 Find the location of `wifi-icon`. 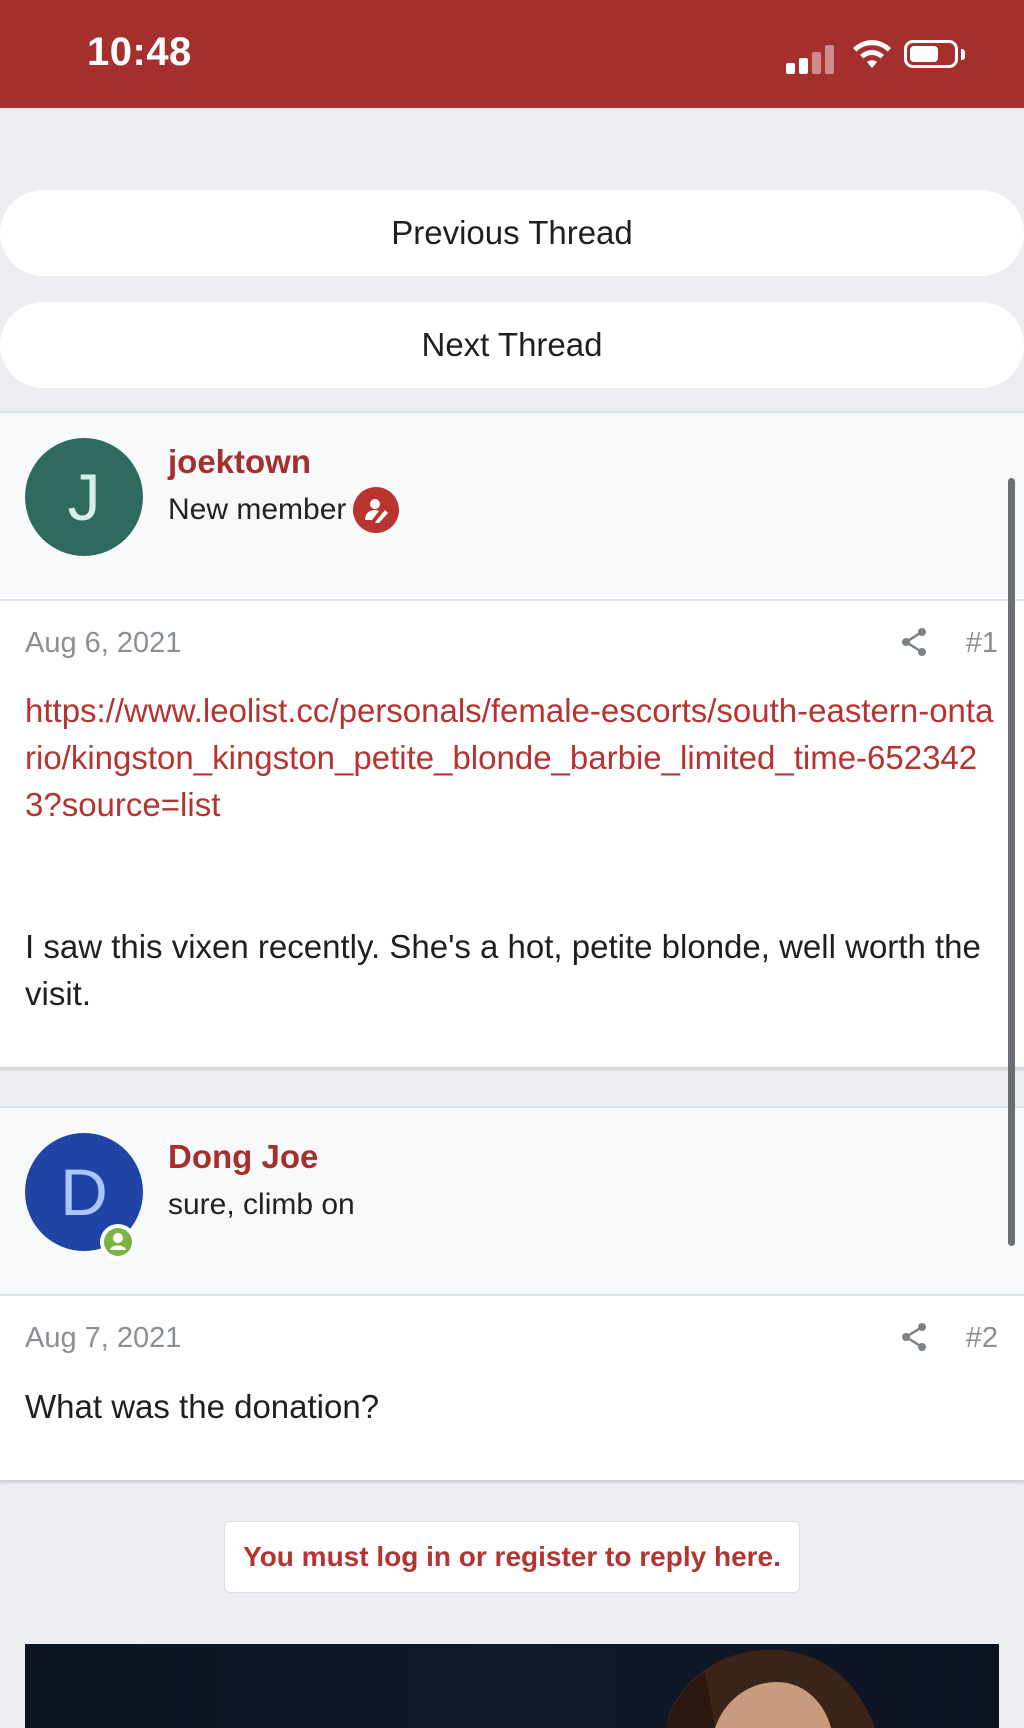

wifi-icon is located at coordinates (872, 54).